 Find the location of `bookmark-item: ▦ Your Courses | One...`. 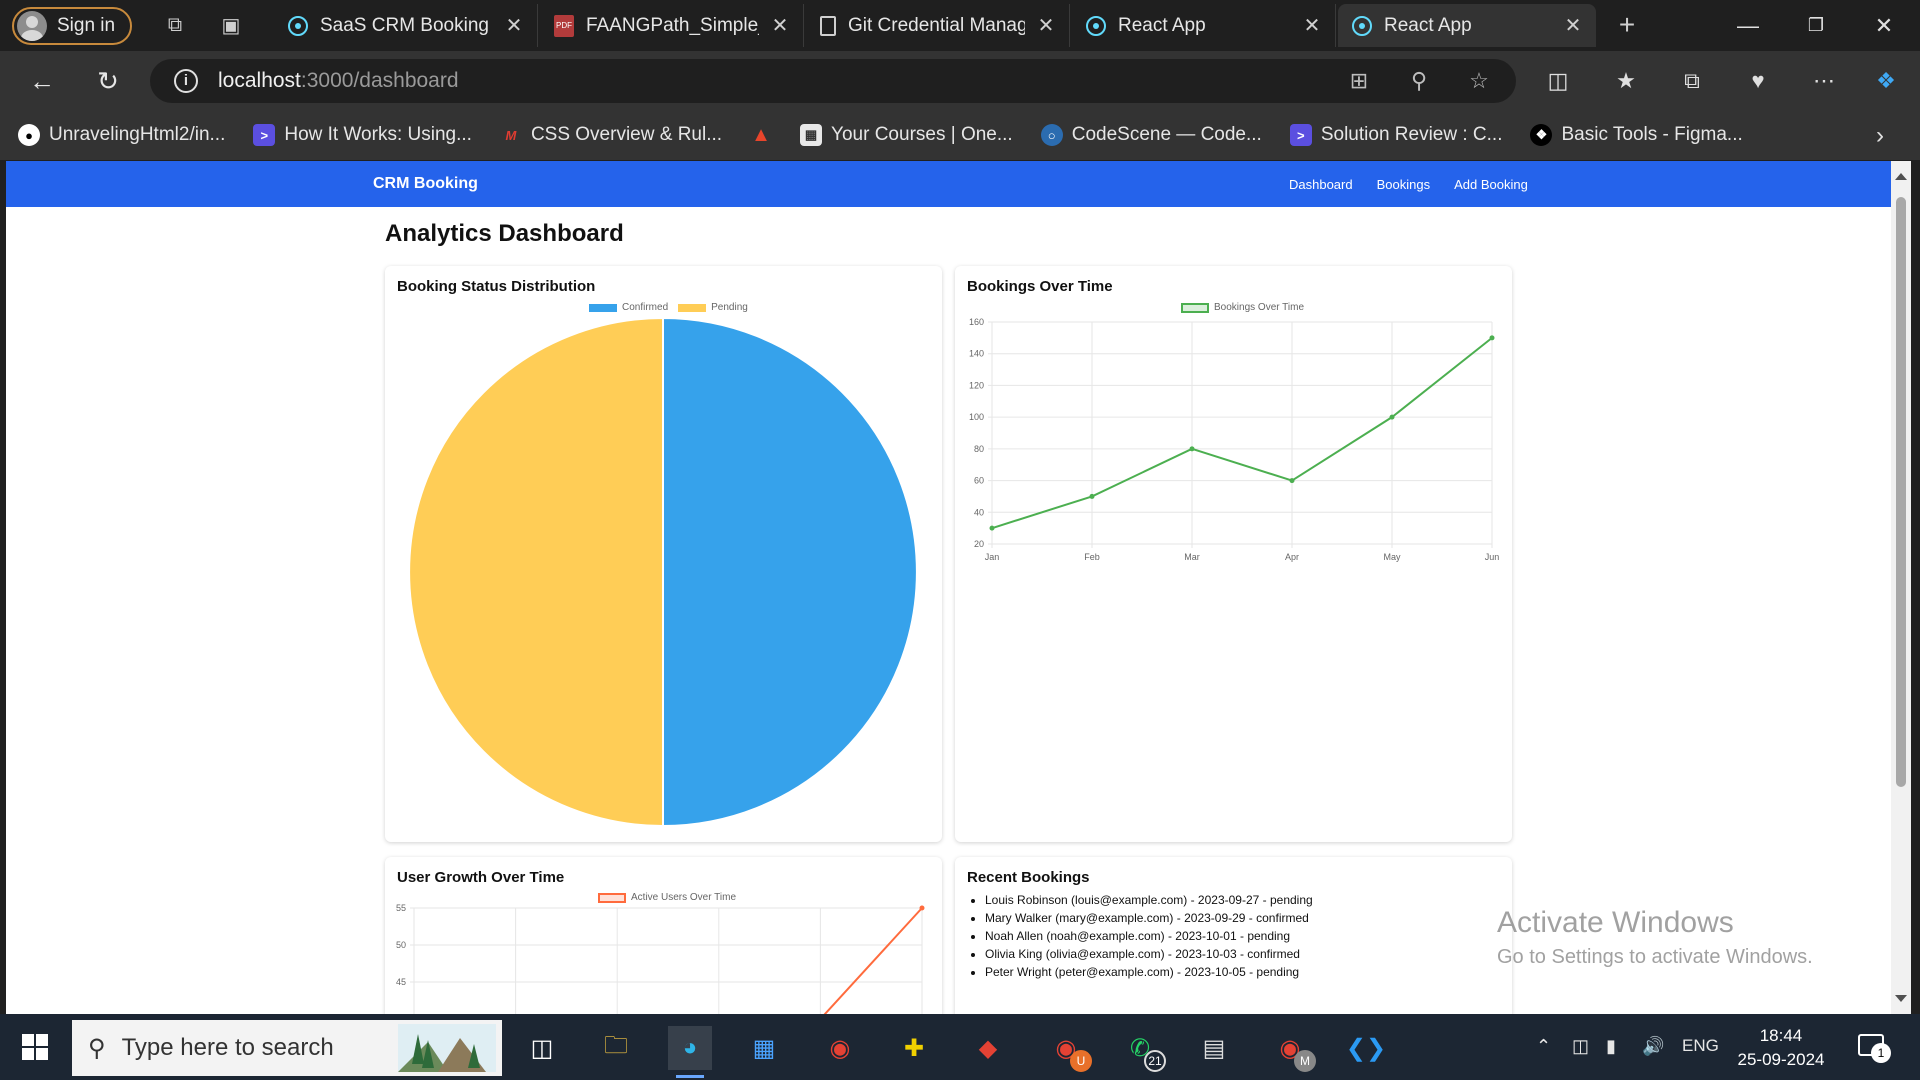

bookmark-item: ▦ Your Courses | One... is located at coordinates (906, 135).